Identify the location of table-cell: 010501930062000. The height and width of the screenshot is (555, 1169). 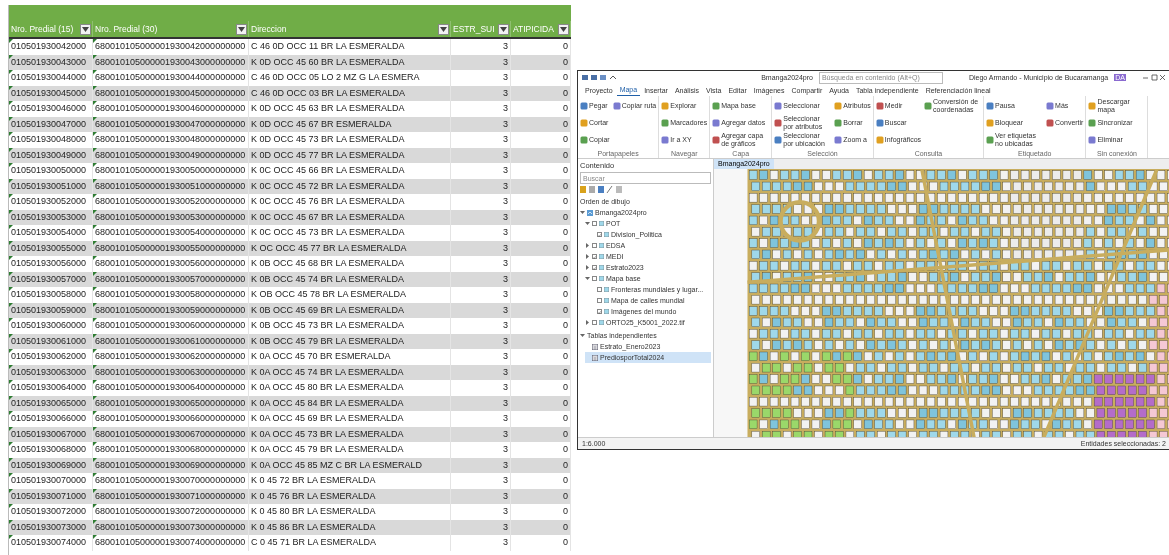
(51, 357).